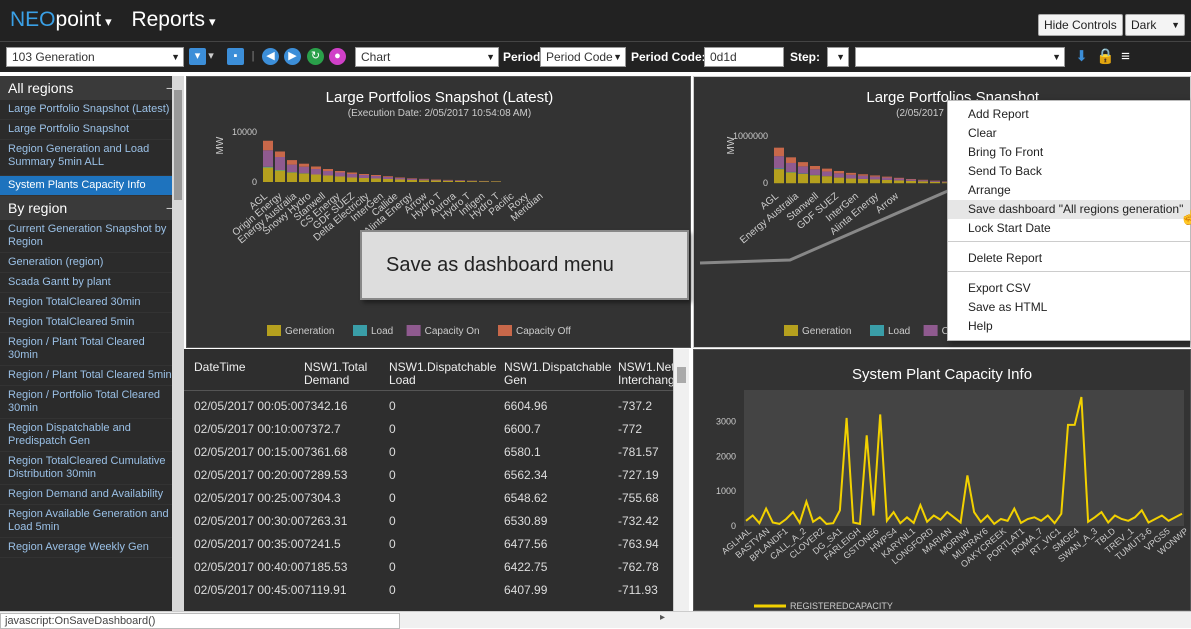 The height and width of the screenshot is (629, 1191). What do you see at coordinates (92, 208) in the screenshot?
I see `sidebar-group-header: By region−` at bounding box center [92, 208].